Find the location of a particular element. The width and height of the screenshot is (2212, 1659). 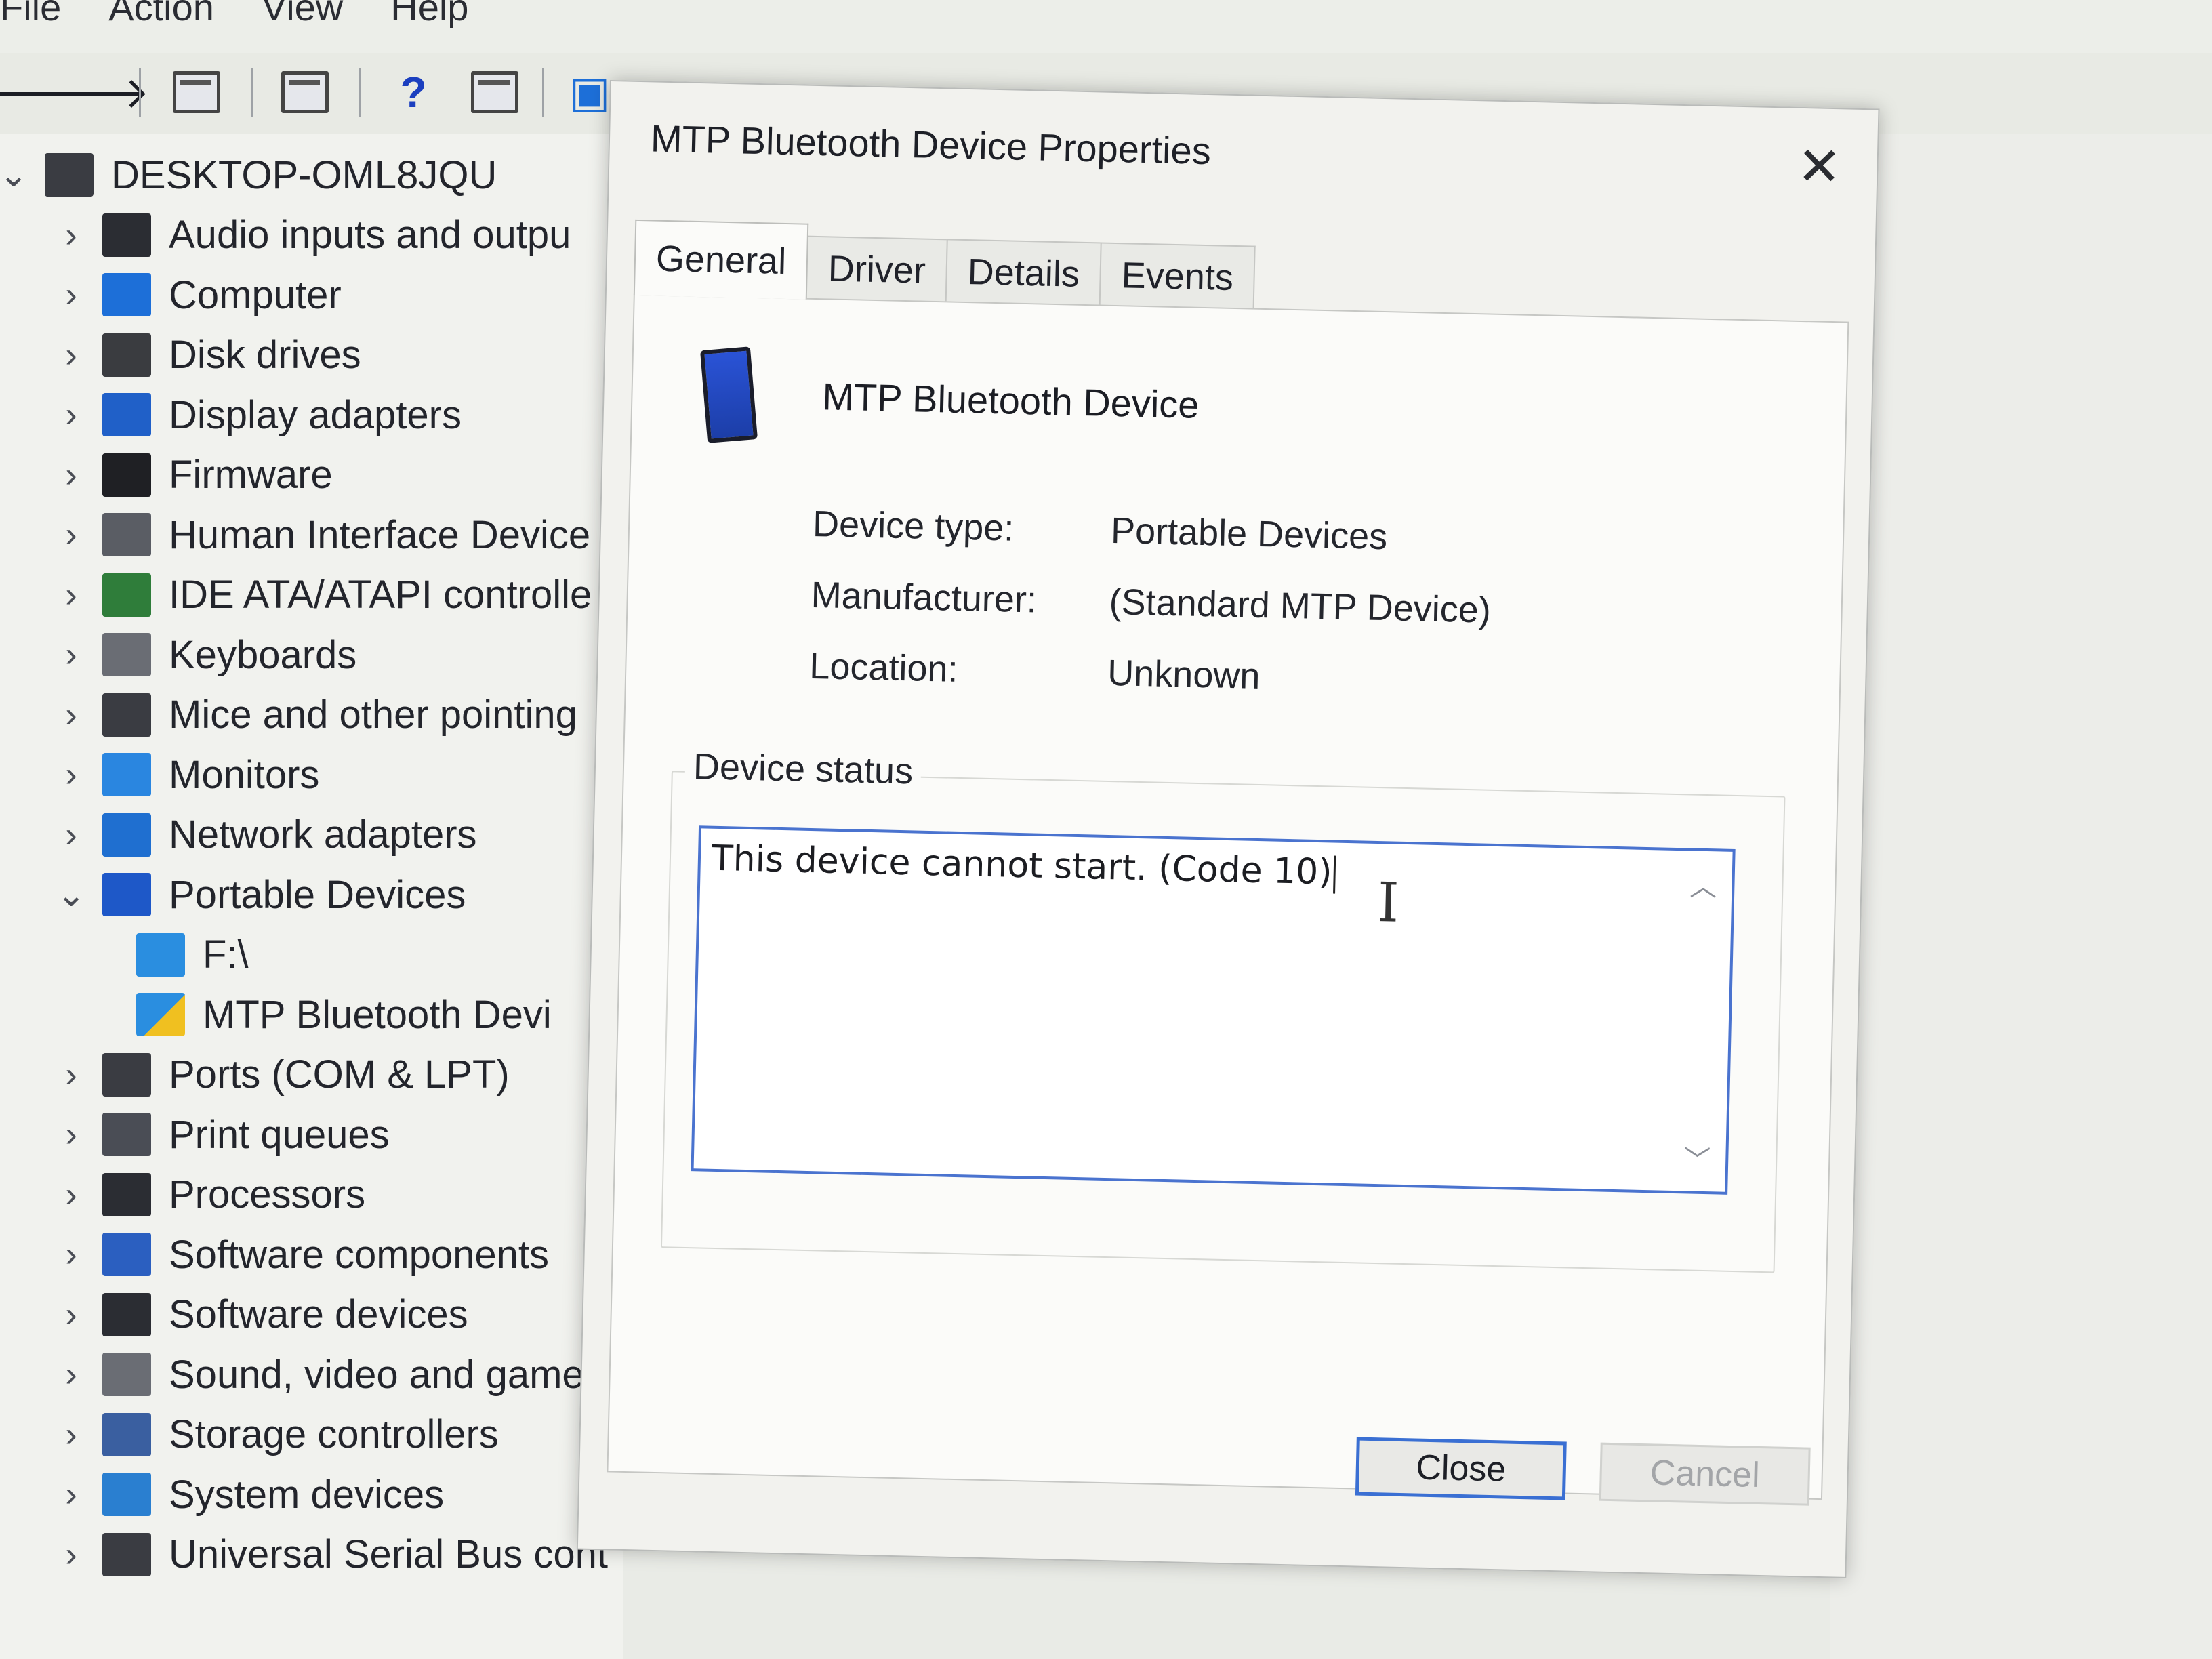

software-component-icon is located at coordinates (126, 1254).